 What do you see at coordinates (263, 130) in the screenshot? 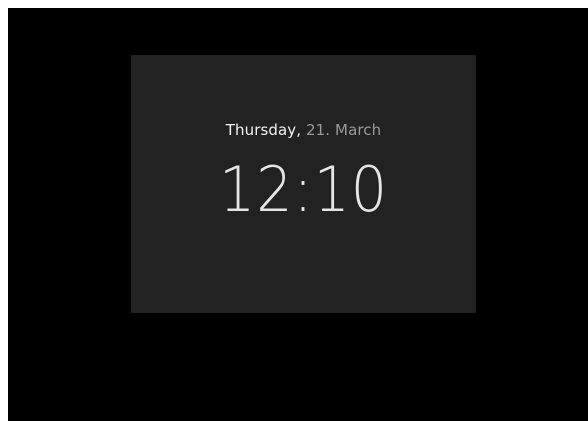
I see `weekday-label: Thursday,` at bounding box center [263, 130].